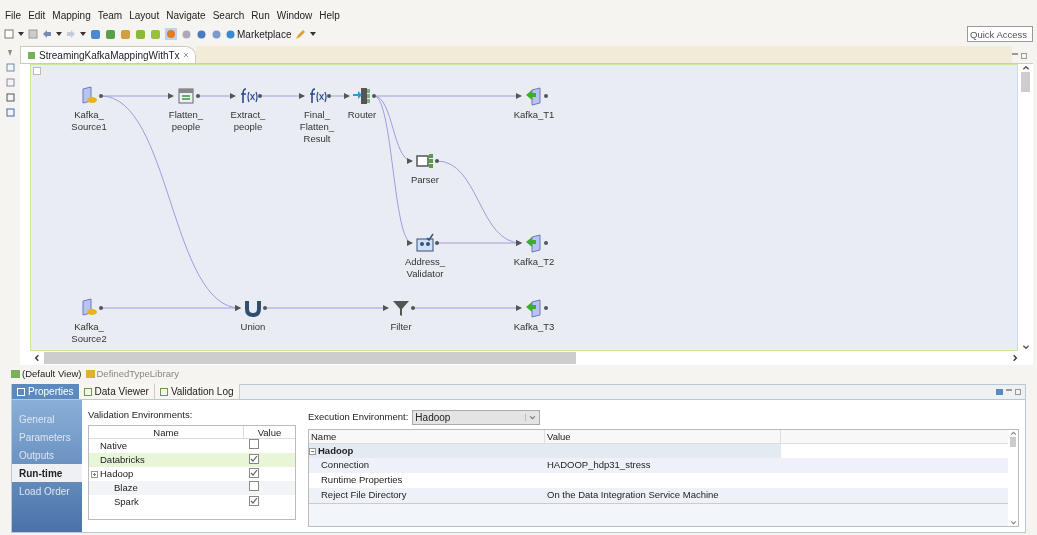 The image size is (1037, 535). I want to click on menu-item: Run, so click(260, 16).